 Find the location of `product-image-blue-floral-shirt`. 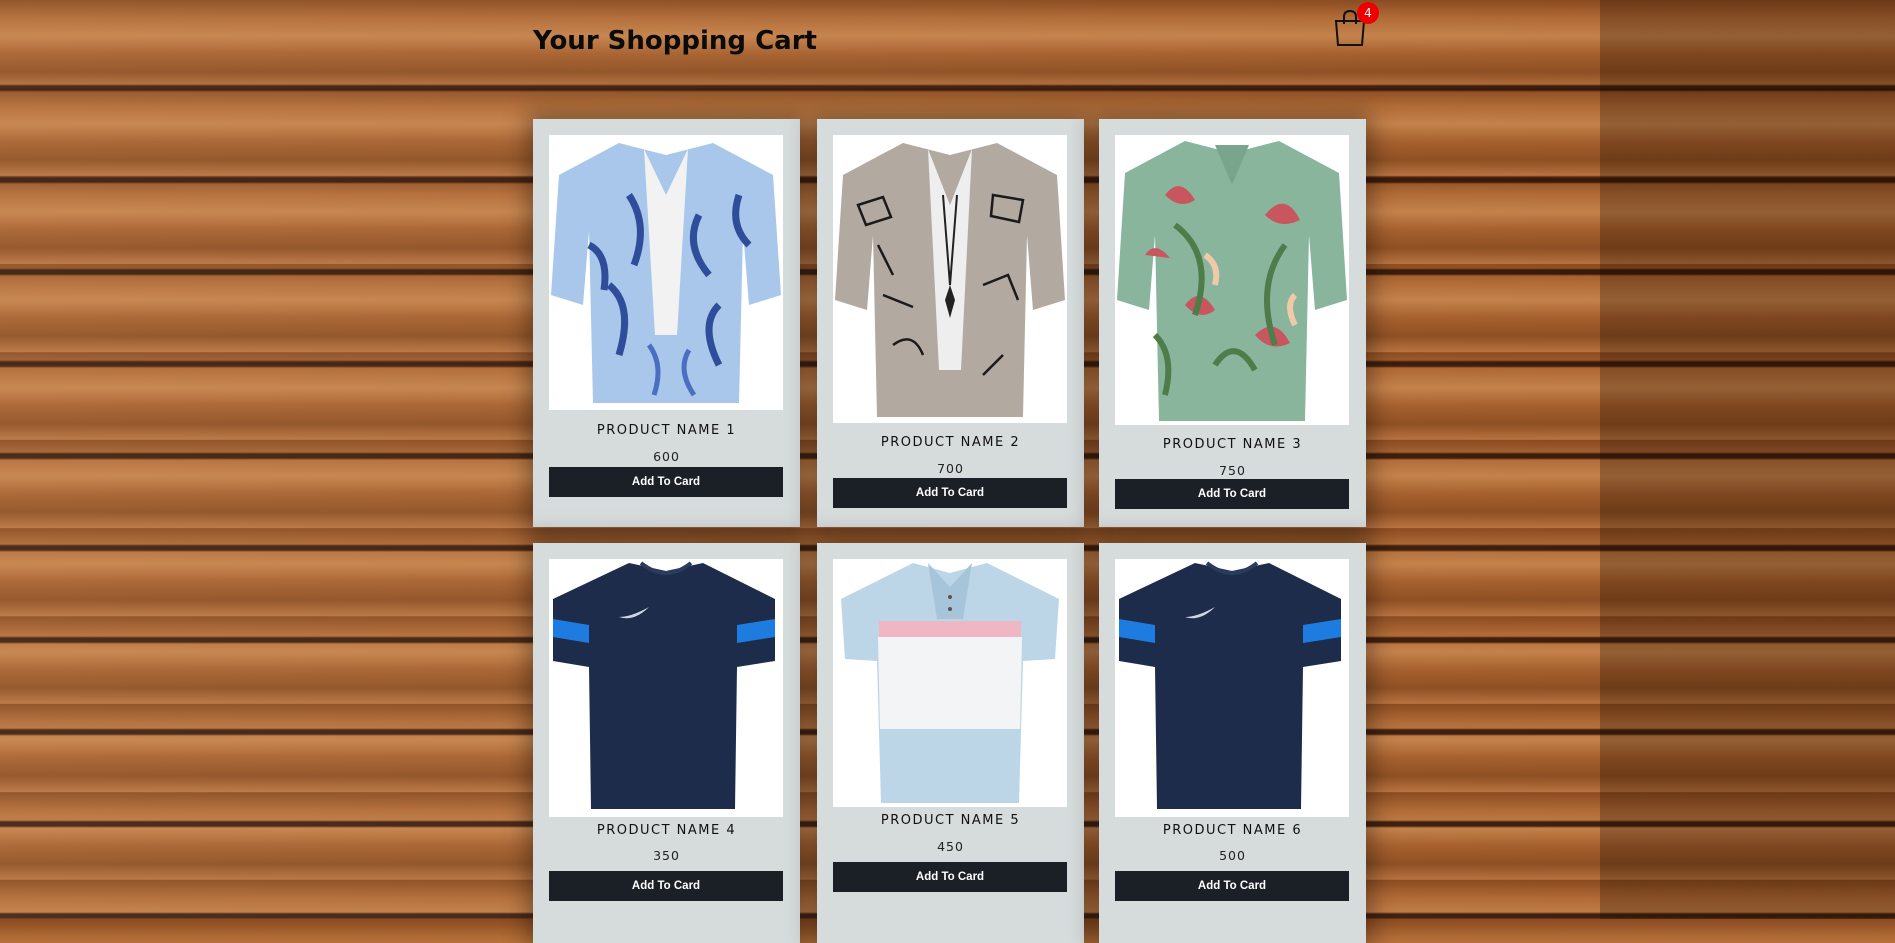

product-image-blue-floral-shirt is located at coordinates (666, 272).